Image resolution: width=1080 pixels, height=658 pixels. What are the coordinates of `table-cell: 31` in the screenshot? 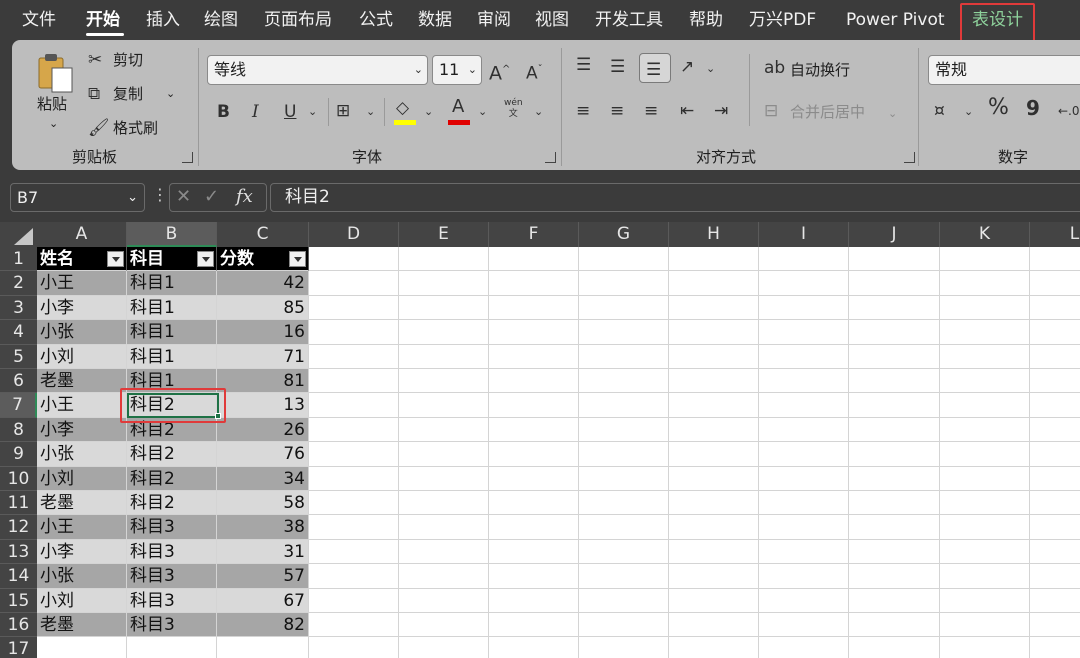 It's located at (263, 552).